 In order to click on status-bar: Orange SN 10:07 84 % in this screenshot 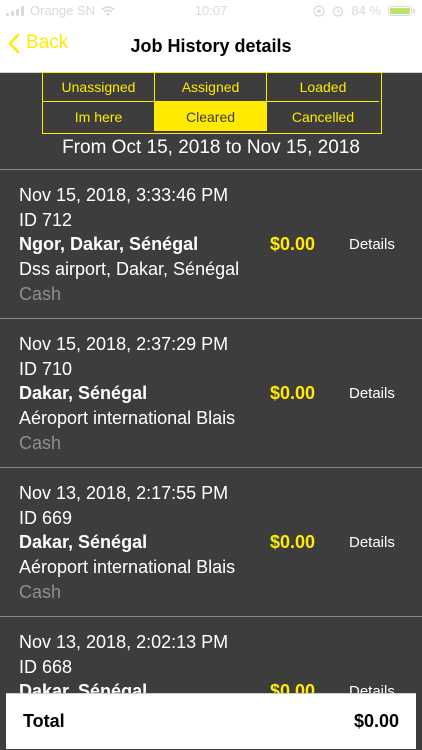, I will do `click(211, 11)`.